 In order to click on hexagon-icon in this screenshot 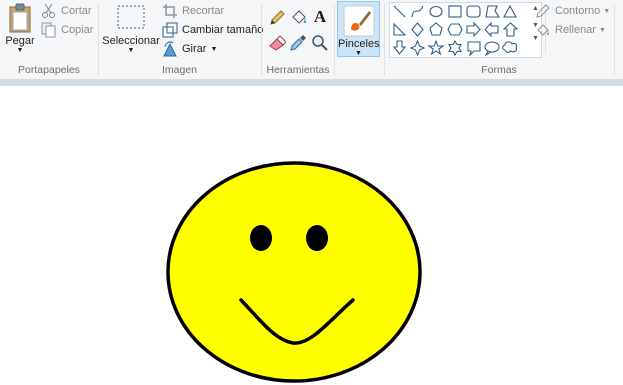, I will do `click(455, 29)`.